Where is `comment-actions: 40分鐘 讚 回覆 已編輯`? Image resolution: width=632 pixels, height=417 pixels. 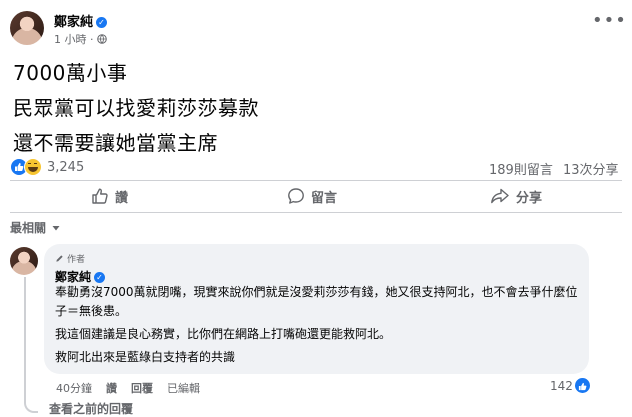 comment-actions: 40分鐘 讚 回覆 已編輯 is located at coordinates (128, 388).